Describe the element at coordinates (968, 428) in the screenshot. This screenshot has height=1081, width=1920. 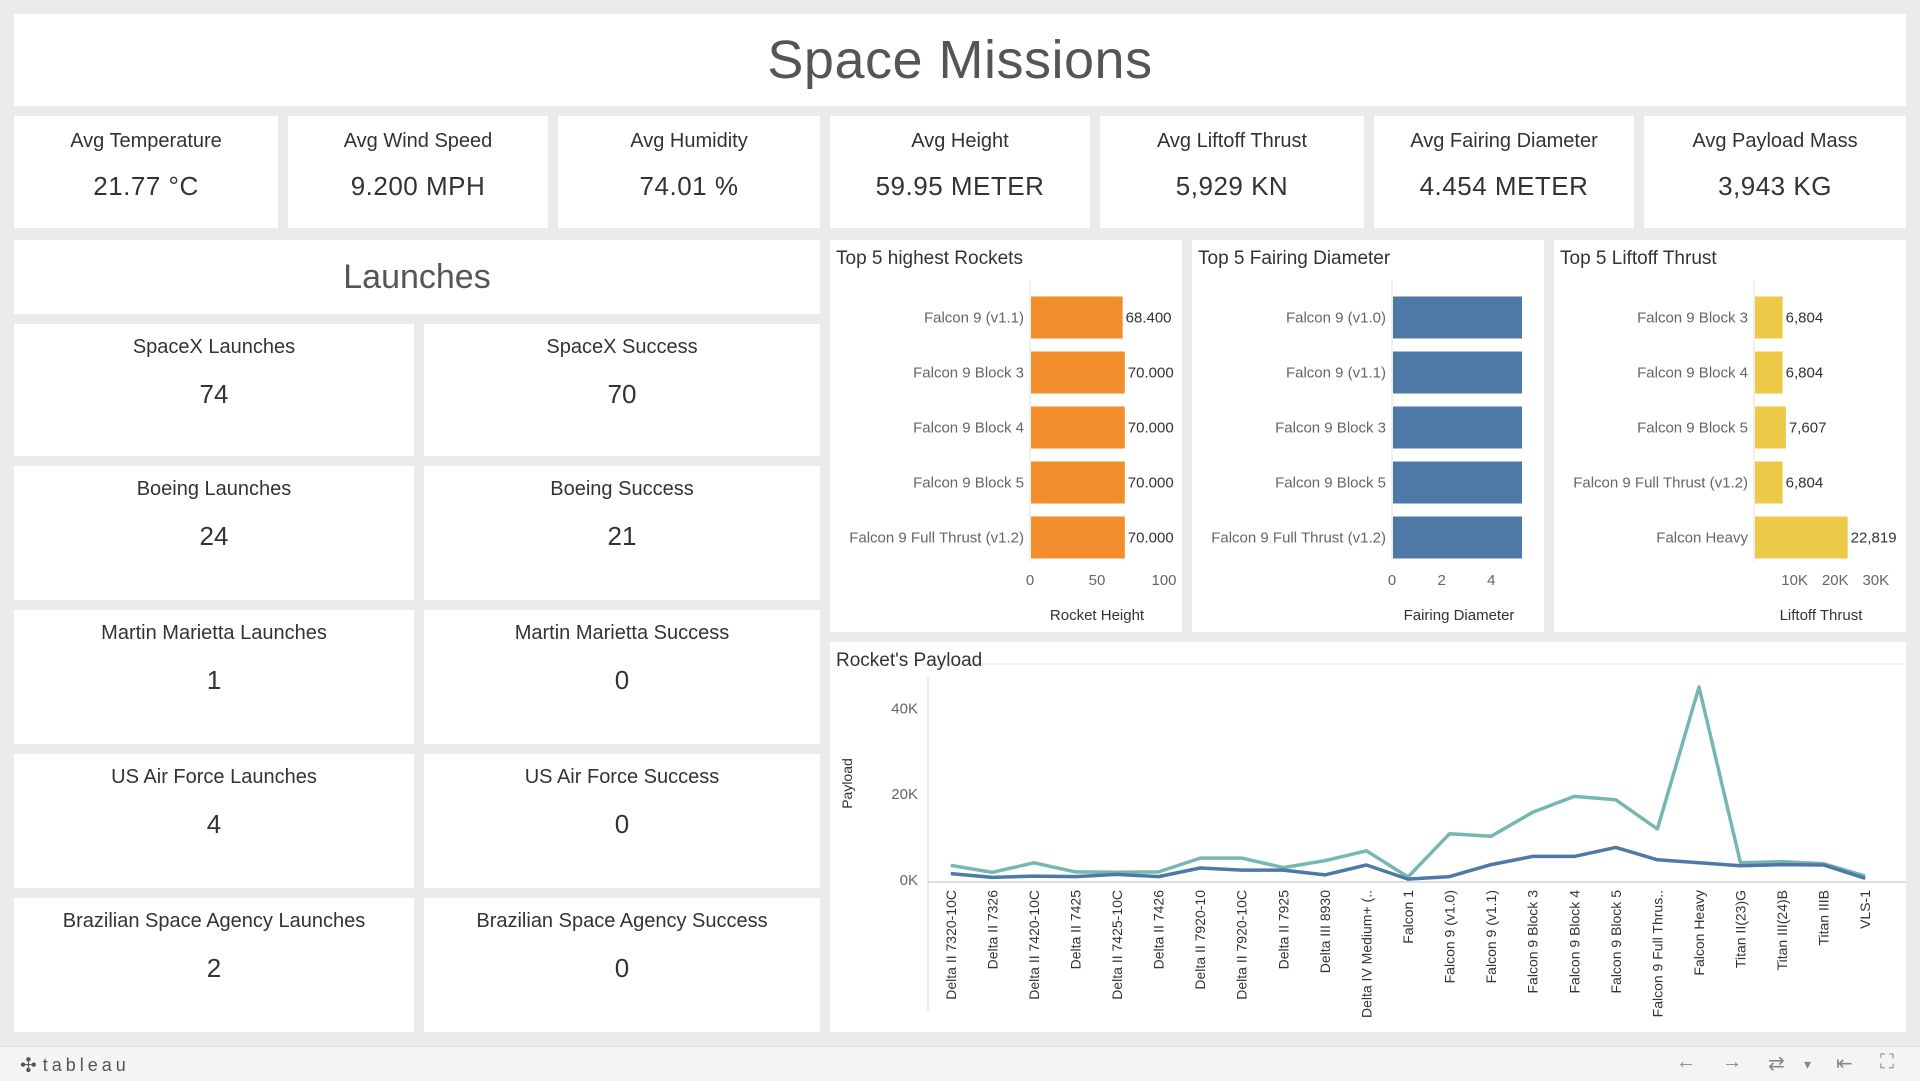
I see `category-label: Falcon 9 Block 4` at that location.